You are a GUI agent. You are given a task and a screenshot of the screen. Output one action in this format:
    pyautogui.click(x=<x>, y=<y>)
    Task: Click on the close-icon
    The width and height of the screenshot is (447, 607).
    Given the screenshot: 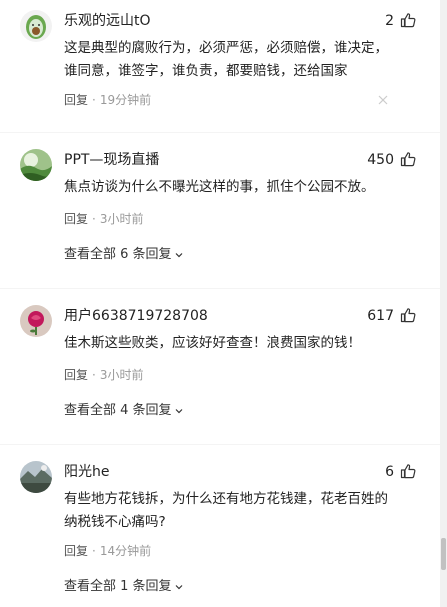 What is the action you would take?
    pyautogui.click(x=383, y=100)
    